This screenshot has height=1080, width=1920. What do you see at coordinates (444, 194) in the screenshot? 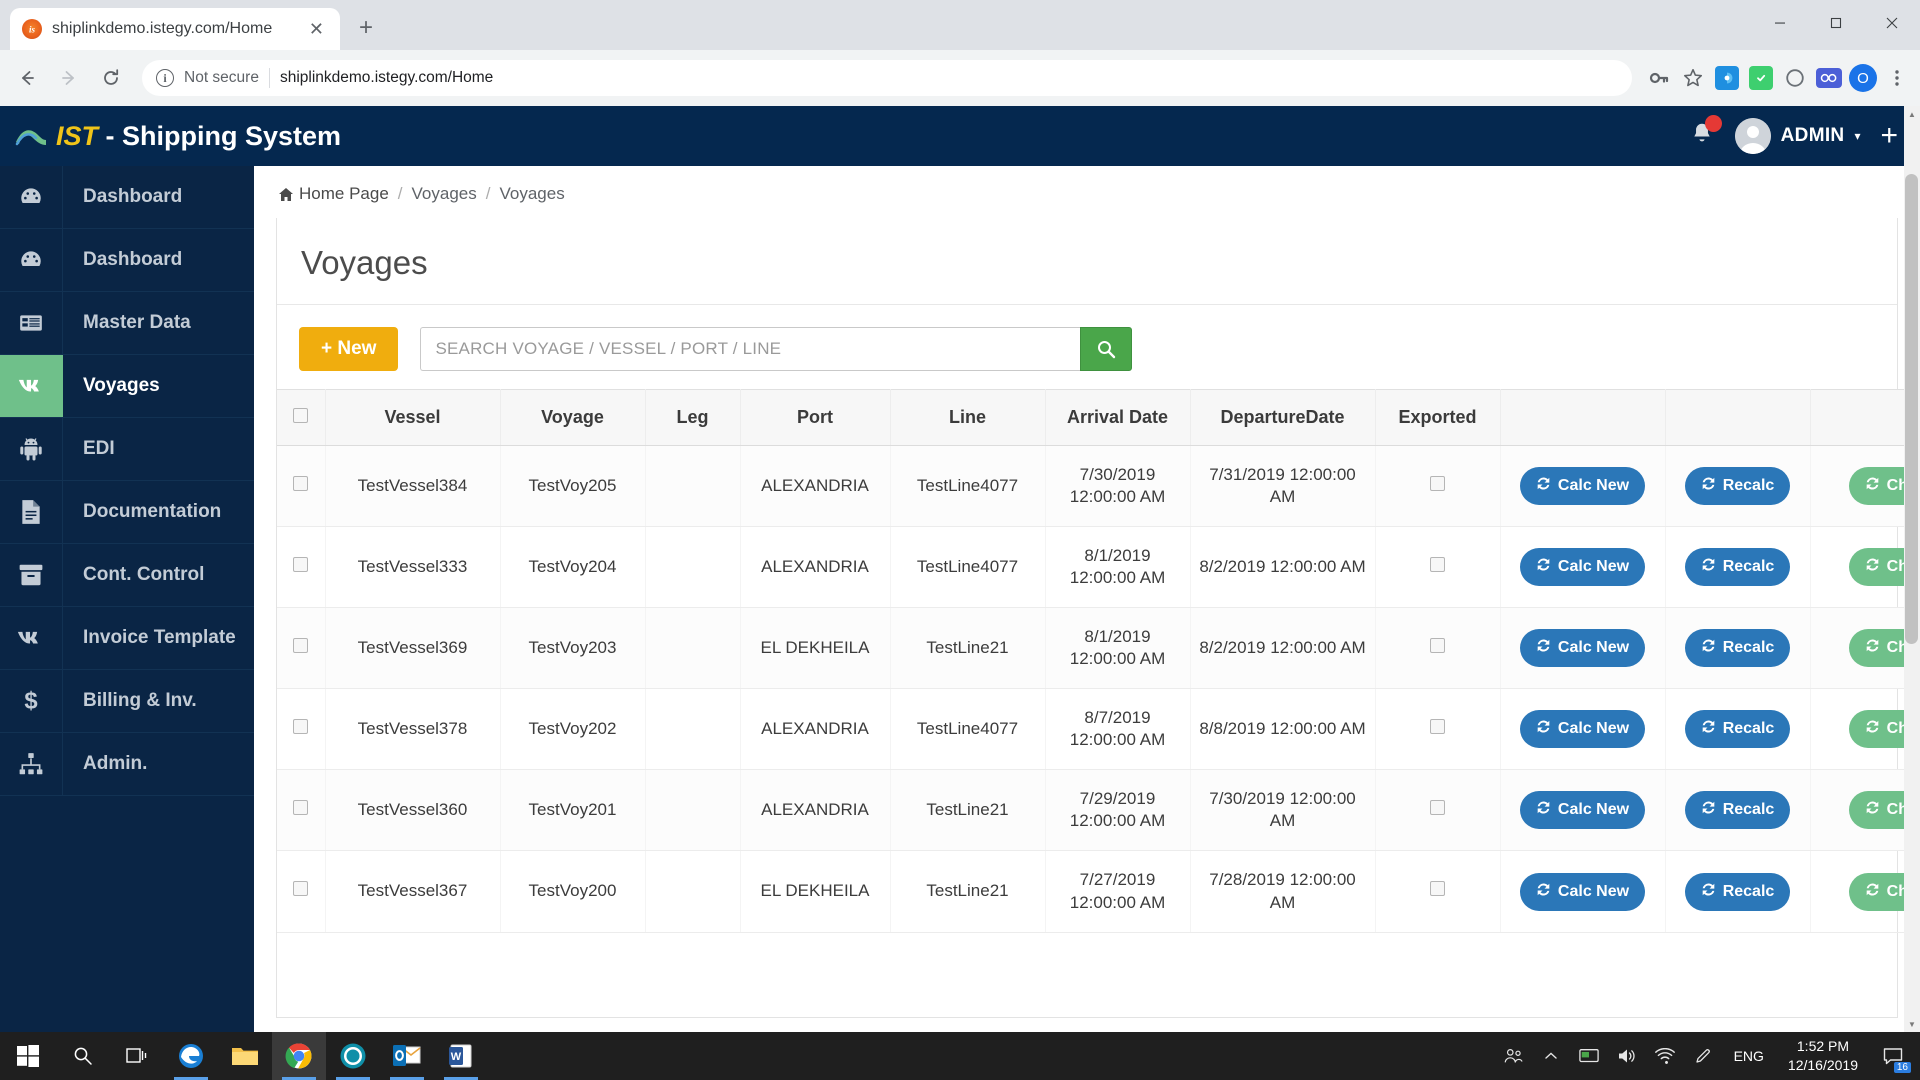
I see `breadcrumb-item-1: Voyages` at bounding box center [444, 194].